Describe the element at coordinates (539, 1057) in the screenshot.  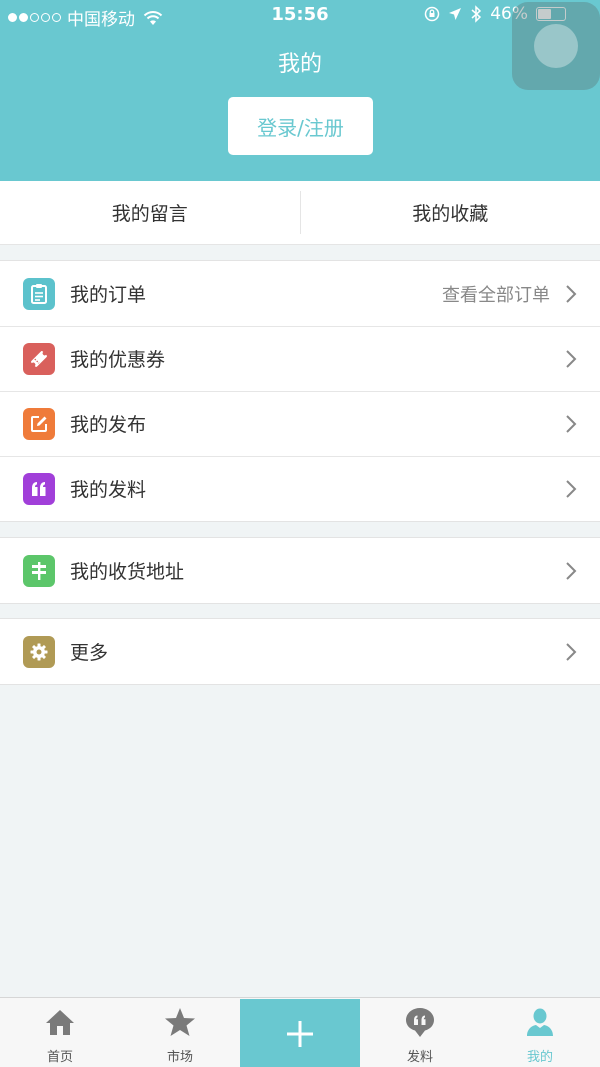
I see `tab-label: 我的` at that location.